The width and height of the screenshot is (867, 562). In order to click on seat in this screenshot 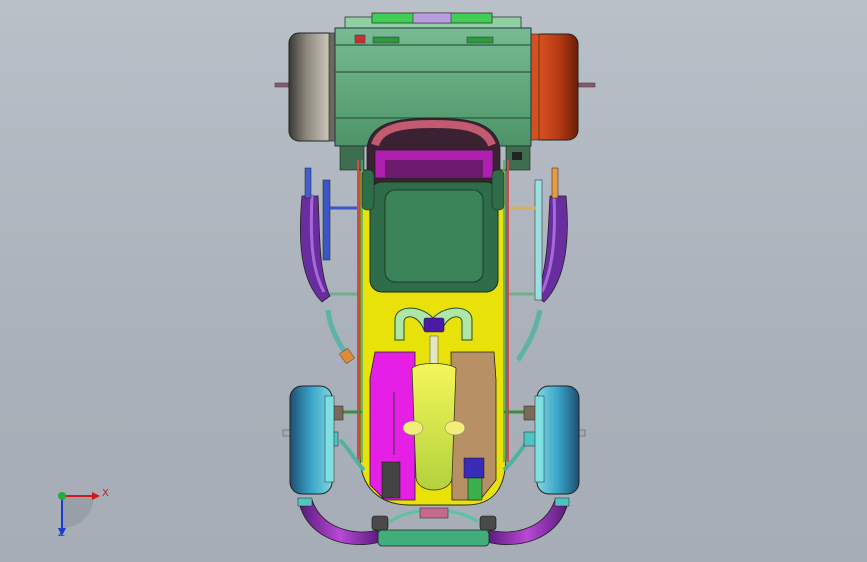, I will do `click(433, 205)`.